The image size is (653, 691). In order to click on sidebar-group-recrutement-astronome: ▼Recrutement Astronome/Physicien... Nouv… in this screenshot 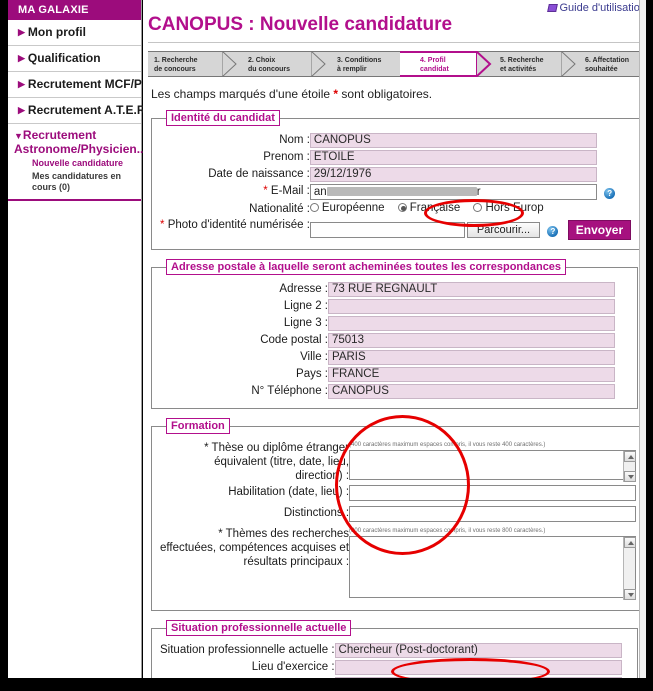, I will do `click(77, 162)`.